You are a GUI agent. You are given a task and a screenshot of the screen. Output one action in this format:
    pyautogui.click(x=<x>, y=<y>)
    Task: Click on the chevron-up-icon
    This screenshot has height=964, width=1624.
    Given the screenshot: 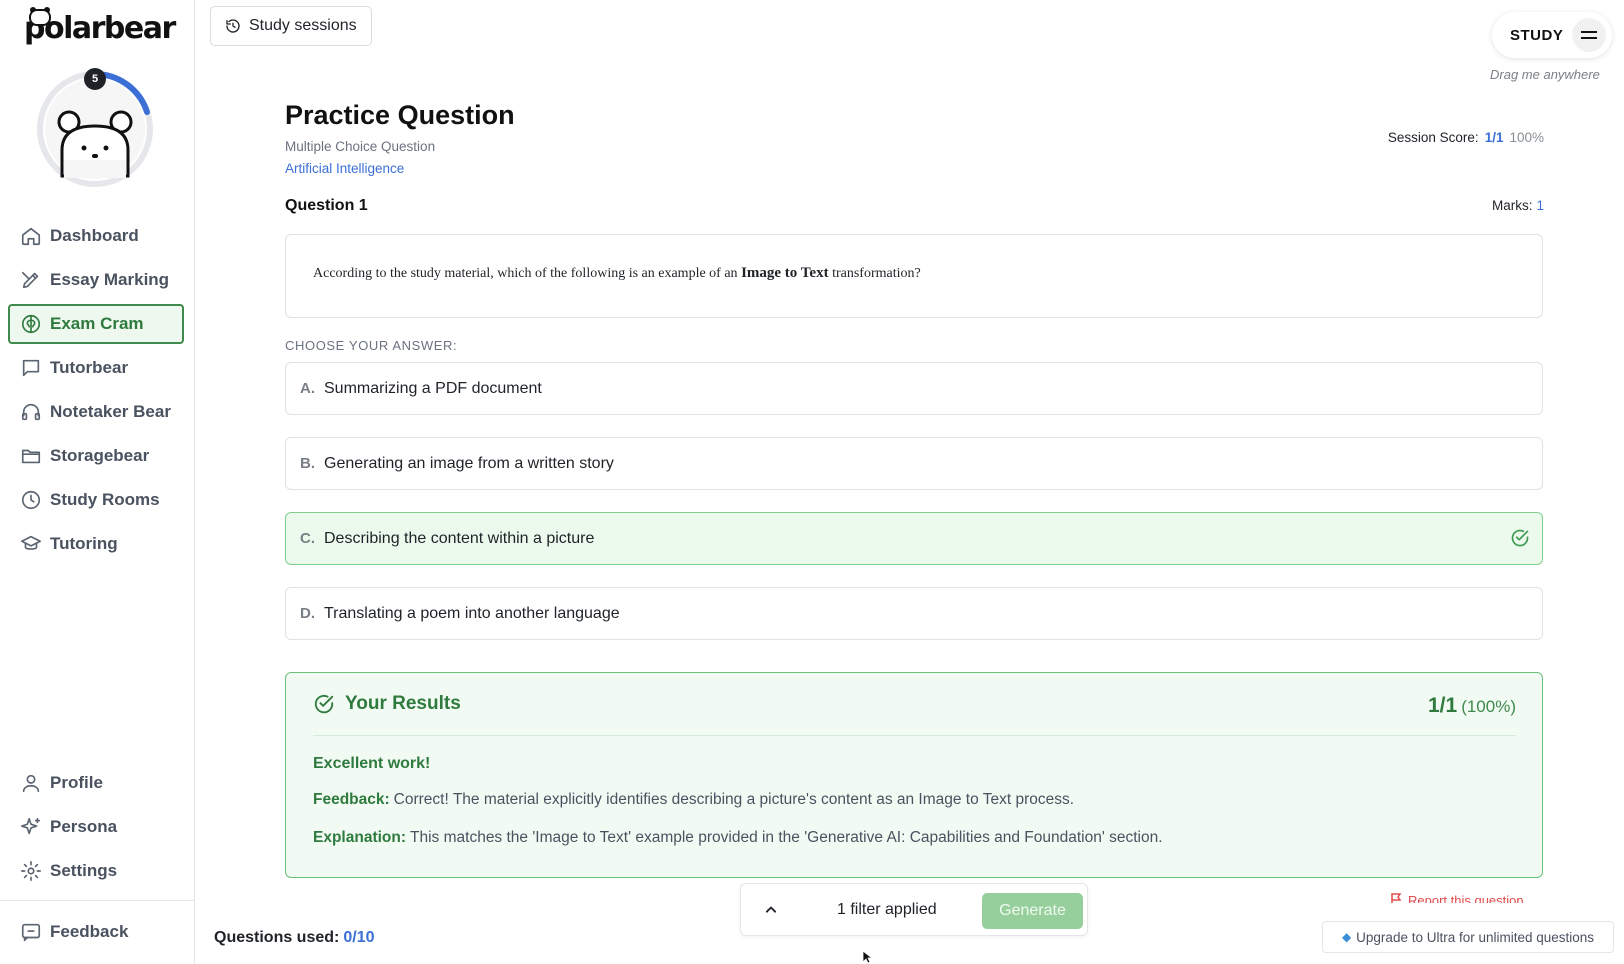 What is the action you would take?
    pyautogui.click(x=771, y=910)
    